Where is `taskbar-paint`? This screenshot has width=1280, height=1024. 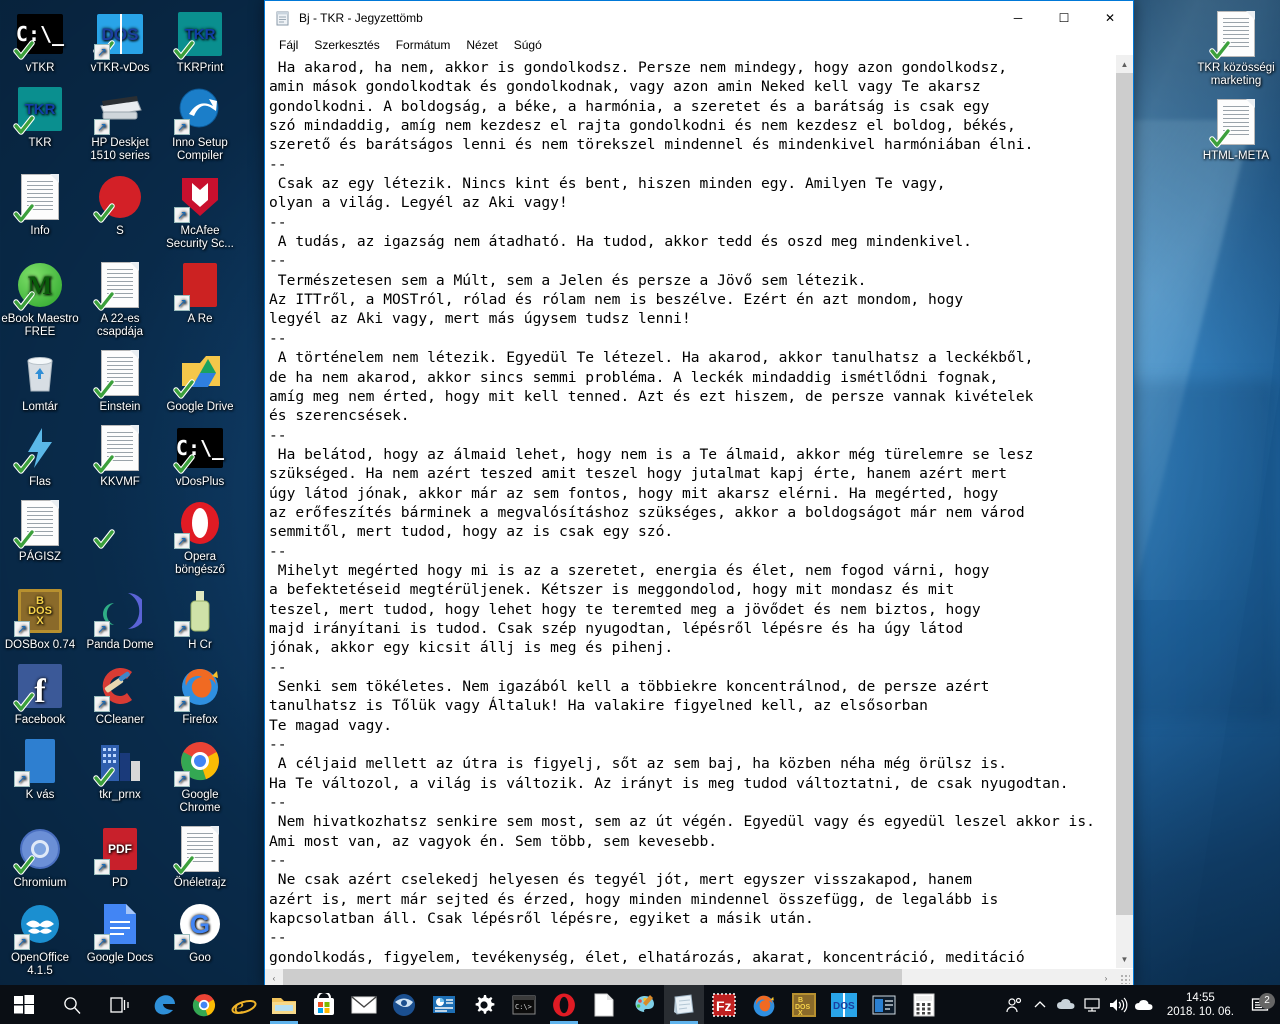
taskbar-paint is located at coordinates (644, 1004).